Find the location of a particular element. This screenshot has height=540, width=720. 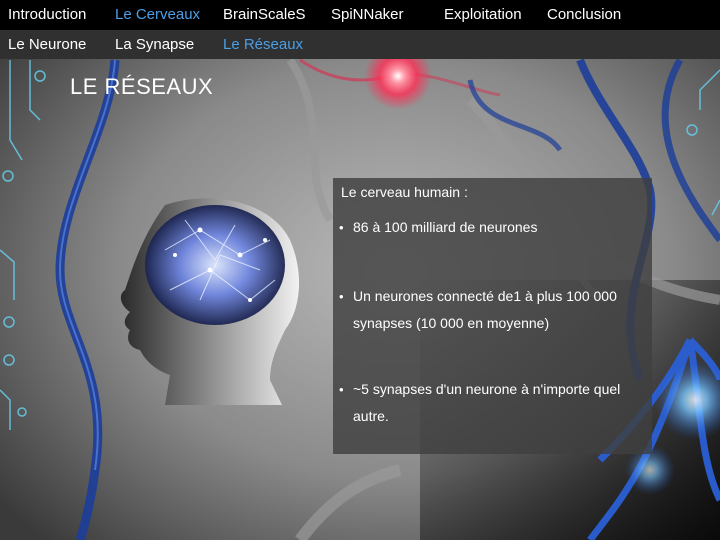

bullet-text: 86 à 100 milliard de neurones is located at coordinates (445, 227).